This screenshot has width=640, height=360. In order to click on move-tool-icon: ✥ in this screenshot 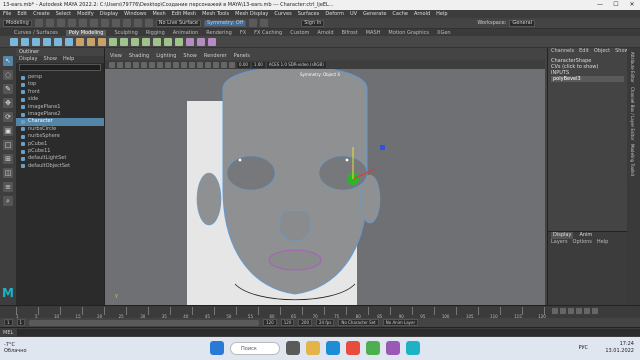, I will do `click(8, 103)`.